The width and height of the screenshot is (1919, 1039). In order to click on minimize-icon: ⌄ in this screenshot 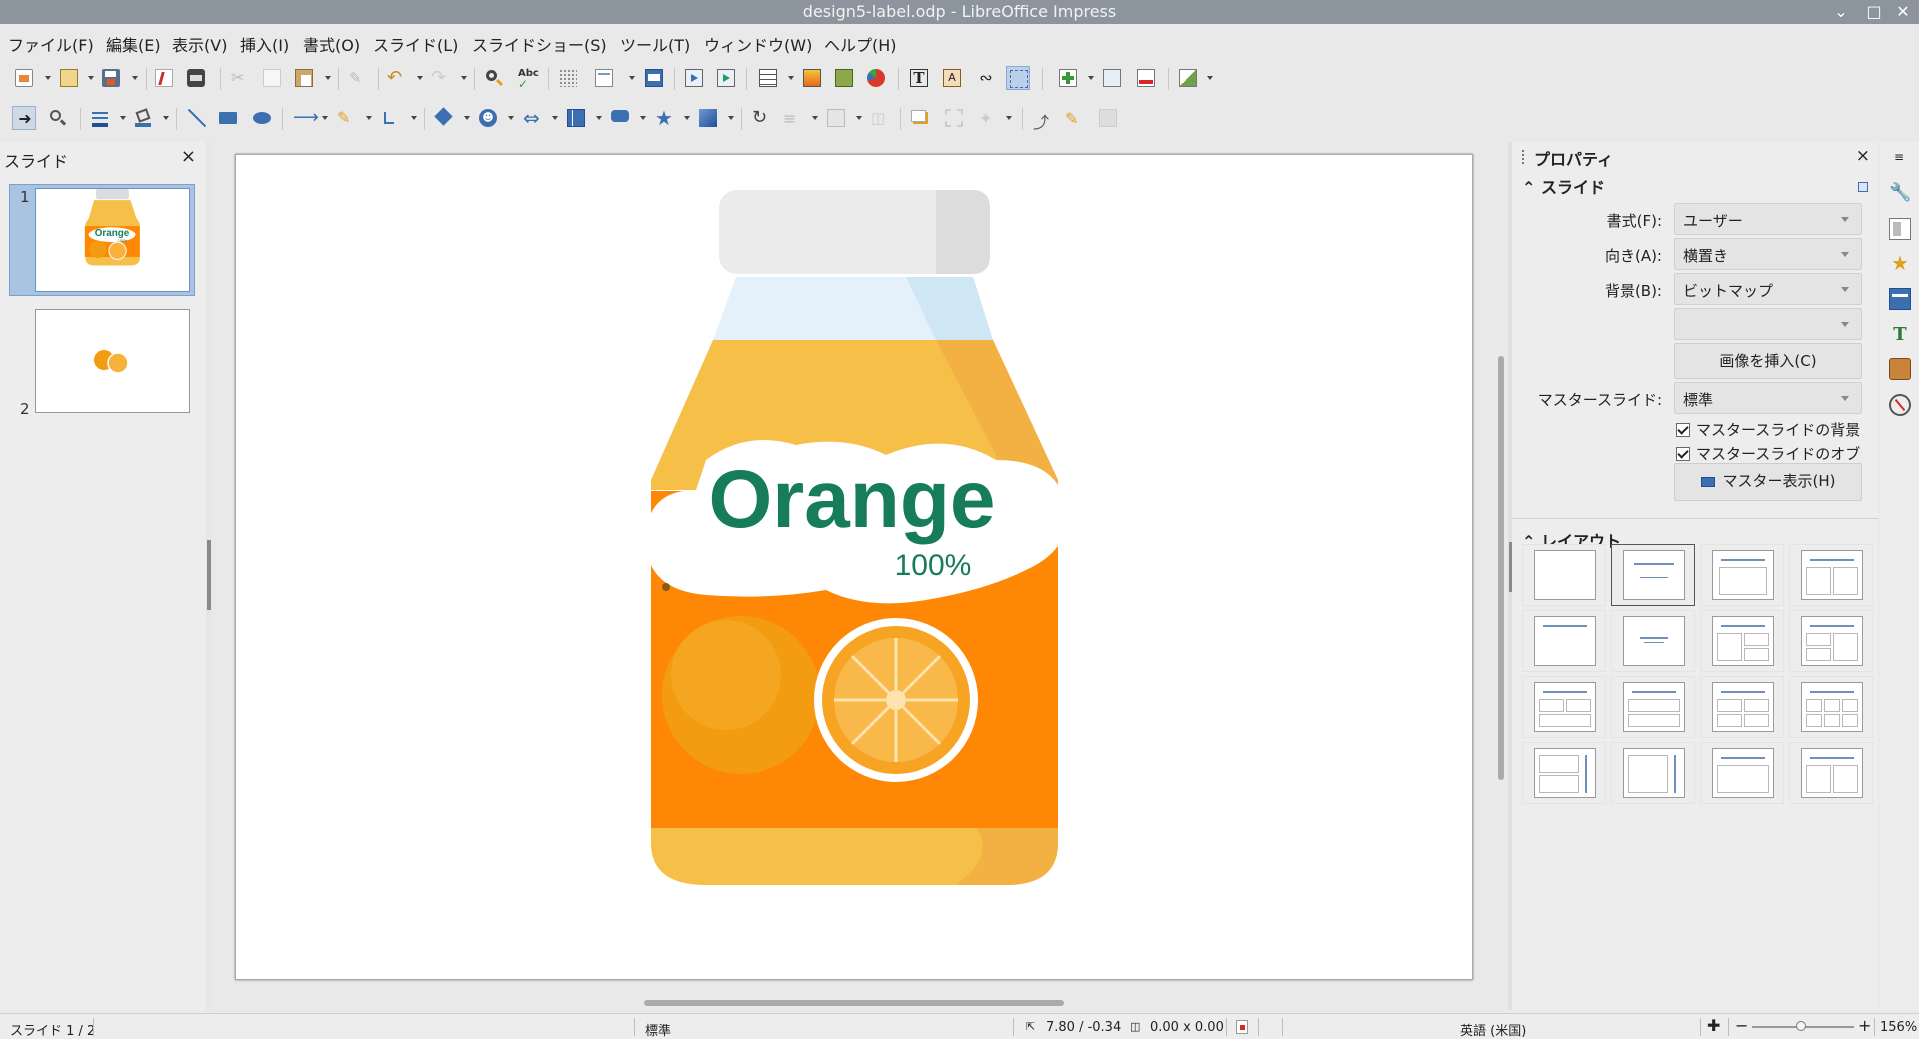, I will do `click(1841, 12)`.